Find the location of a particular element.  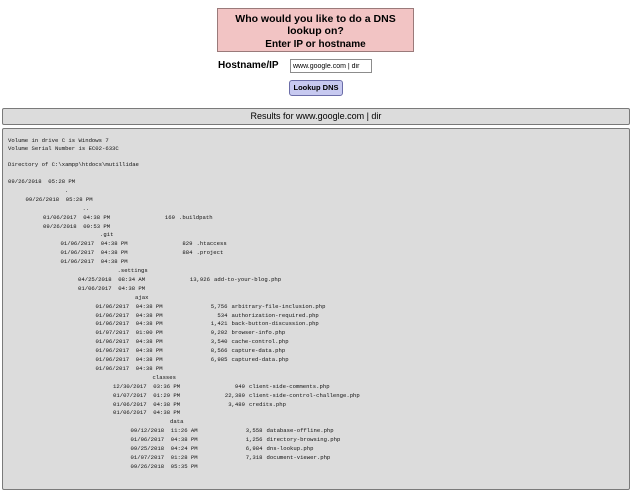

dir-entry-name: .git is located at coordinates (107, 235).